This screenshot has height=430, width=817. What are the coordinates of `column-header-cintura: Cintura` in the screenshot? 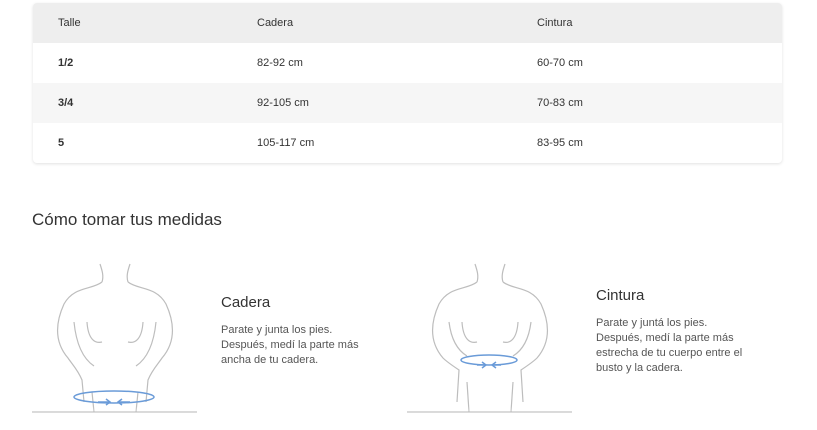 It's located at (555, 23).